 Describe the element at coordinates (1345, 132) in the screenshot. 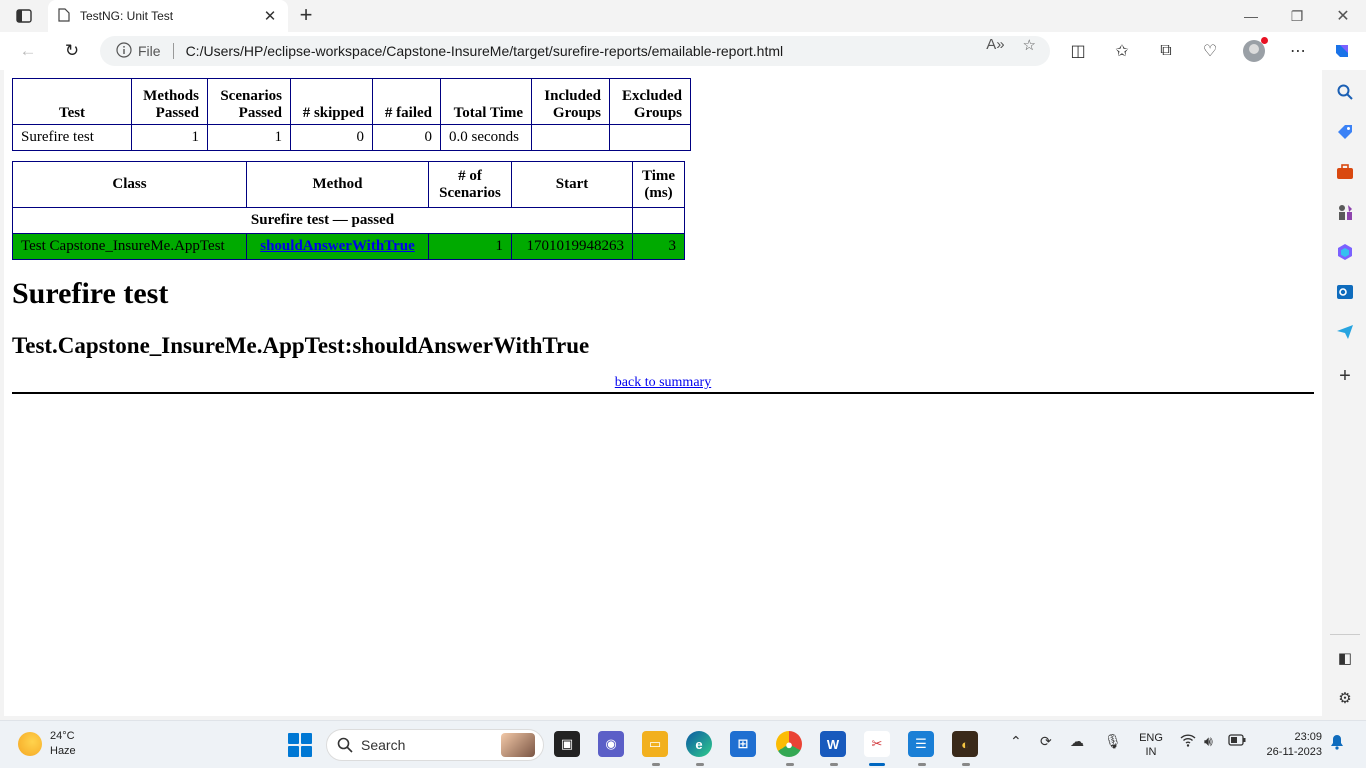

I see `shopping-tag-icon` at that location.